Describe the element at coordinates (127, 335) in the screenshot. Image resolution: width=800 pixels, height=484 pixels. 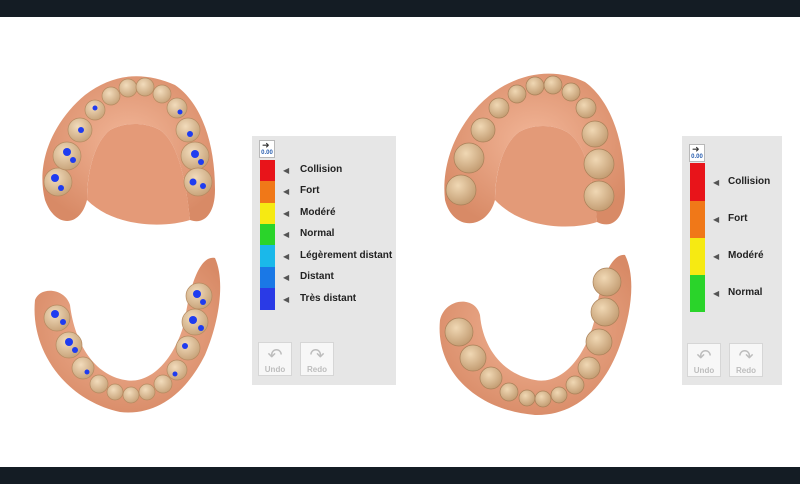
I see `left-lower-arch` at that location.